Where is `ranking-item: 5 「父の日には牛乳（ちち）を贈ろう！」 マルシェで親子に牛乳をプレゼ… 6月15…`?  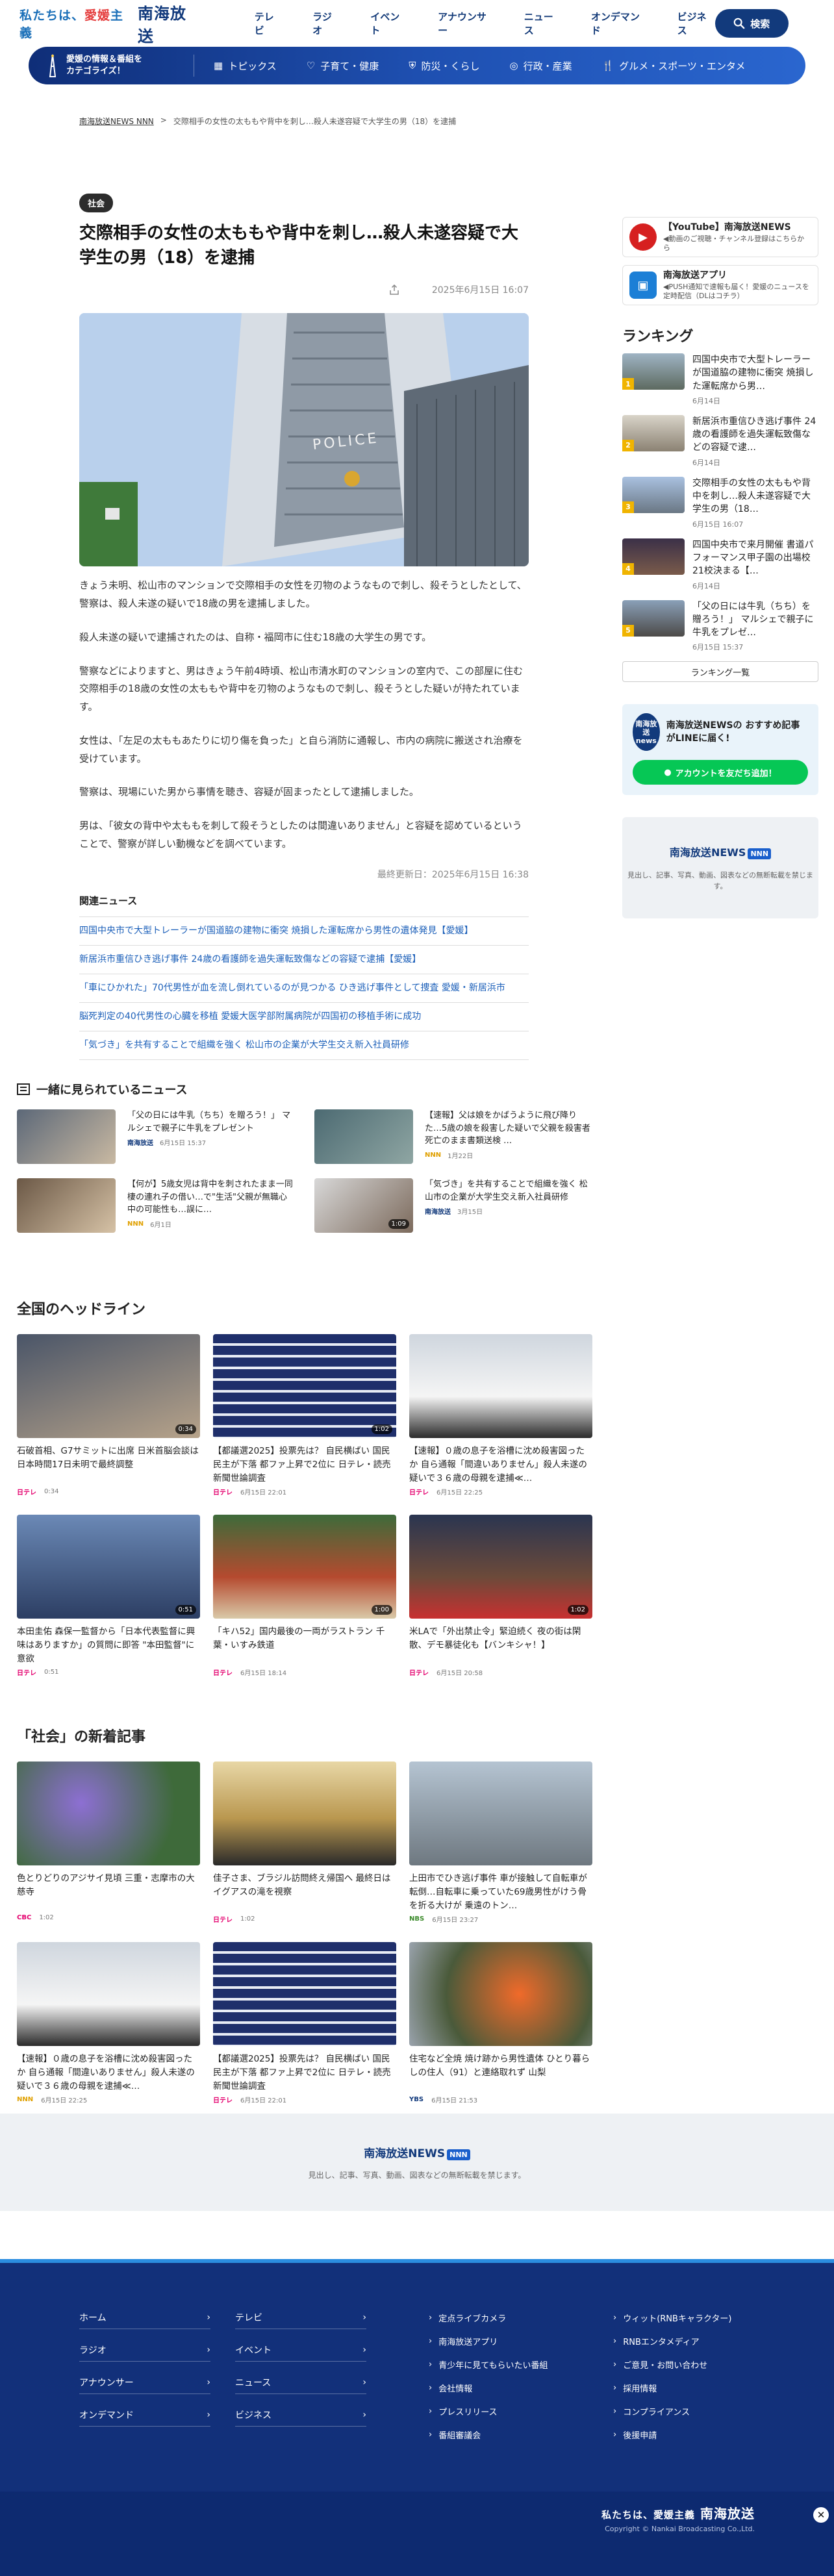 ranking-item: 5 「父の日には牛乳（ちち）を贈ろう！」 マルシェで親子に牛乳をプレゼ… 6月15… is located at coordinates (720, 627).